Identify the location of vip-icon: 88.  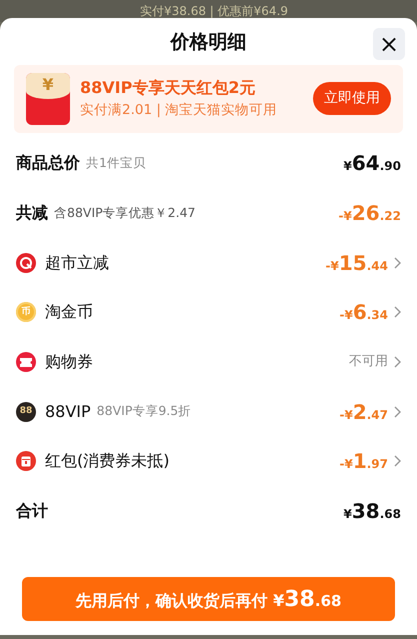
(26, 412).